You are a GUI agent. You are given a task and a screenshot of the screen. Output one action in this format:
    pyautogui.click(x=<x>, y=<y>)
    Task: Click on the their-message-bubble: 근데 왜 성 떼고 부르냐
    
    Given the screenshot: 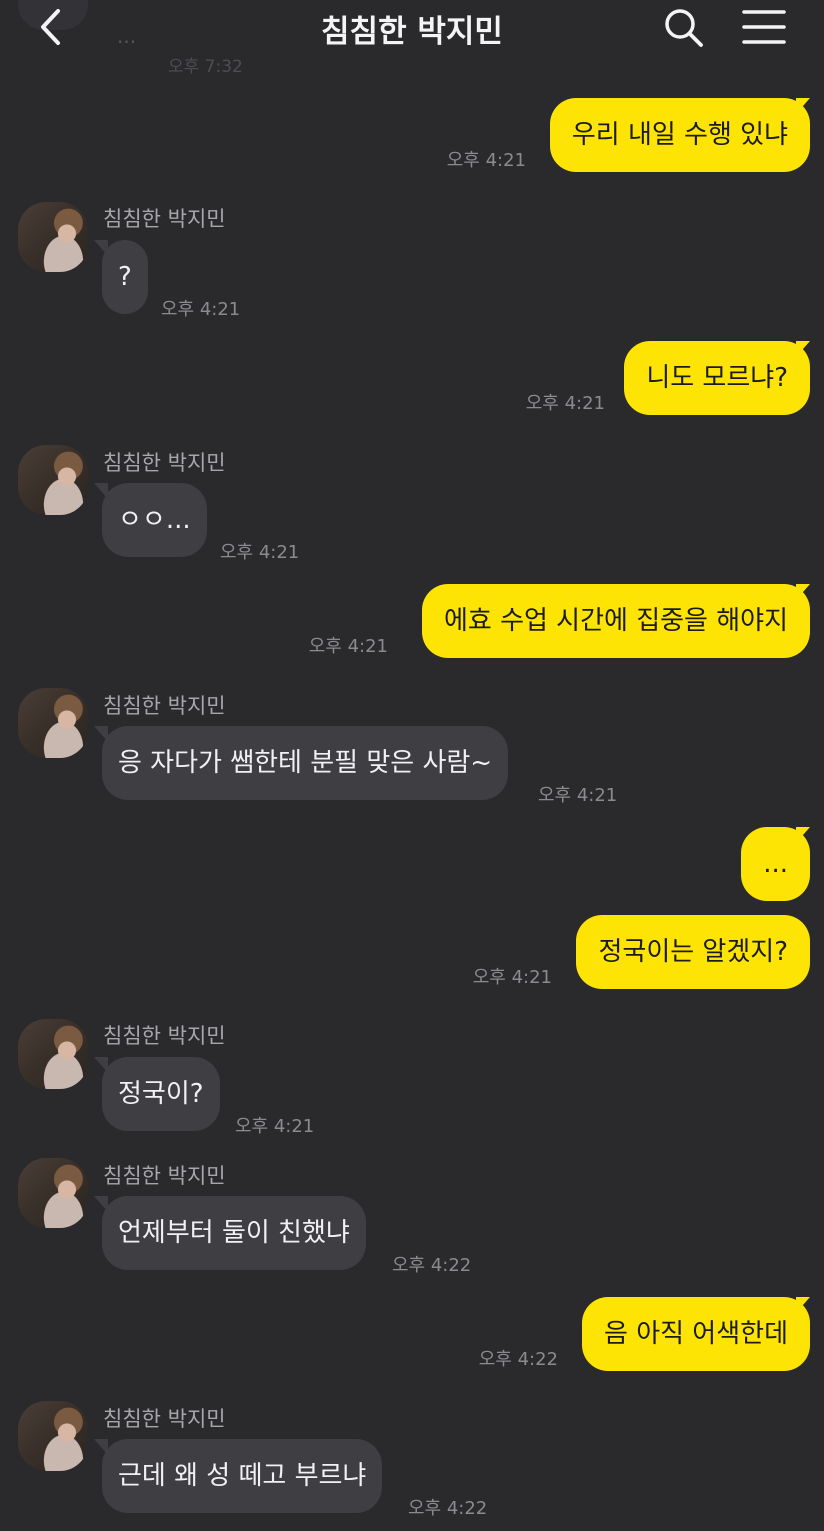 What is the action you would take?
    pyautogui.click(x=242, y=1476)
    